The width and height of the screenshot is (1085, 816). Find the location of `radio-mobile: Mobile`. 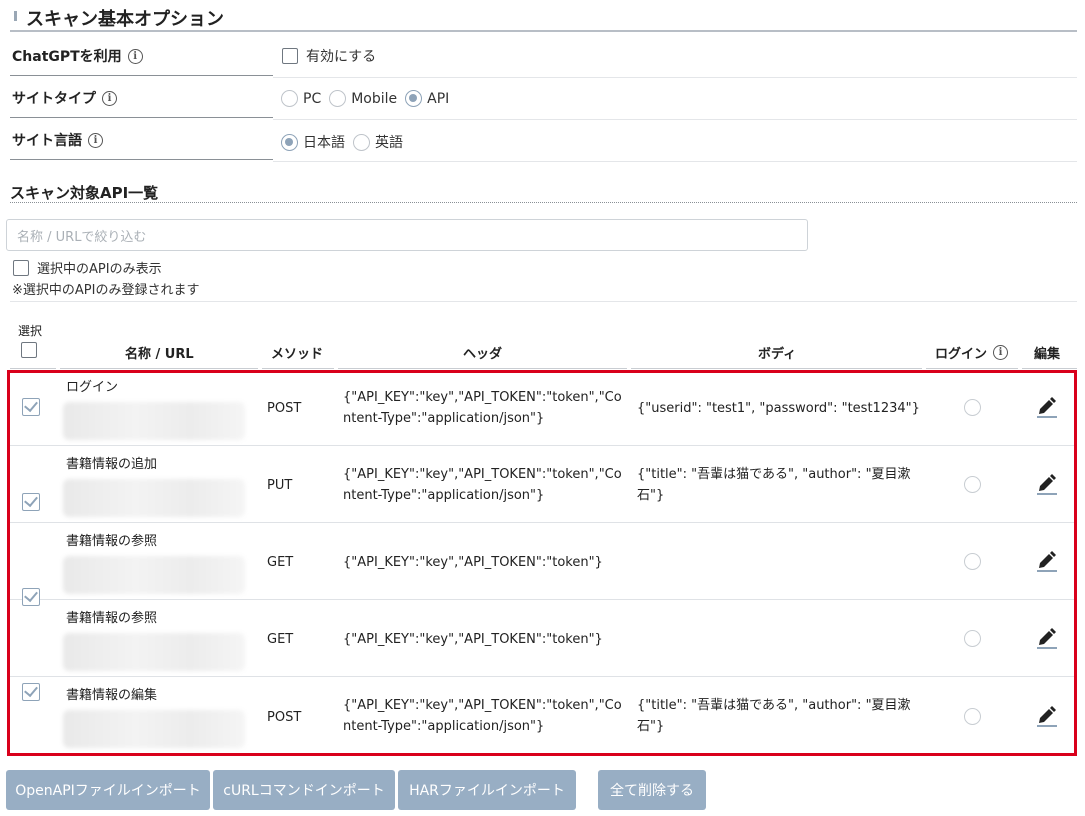

radio-mobile: Mobile is located at coordinates (363, 98).